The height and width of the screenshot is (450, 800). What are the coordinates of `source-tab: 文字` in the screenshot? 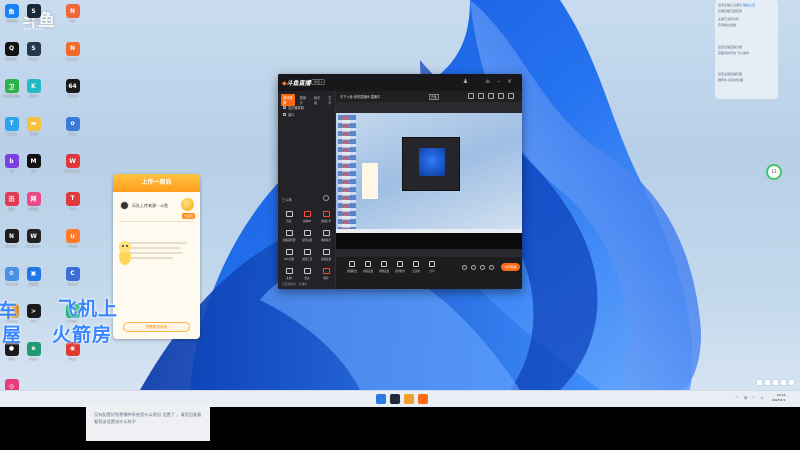 It's located at (330, 100).